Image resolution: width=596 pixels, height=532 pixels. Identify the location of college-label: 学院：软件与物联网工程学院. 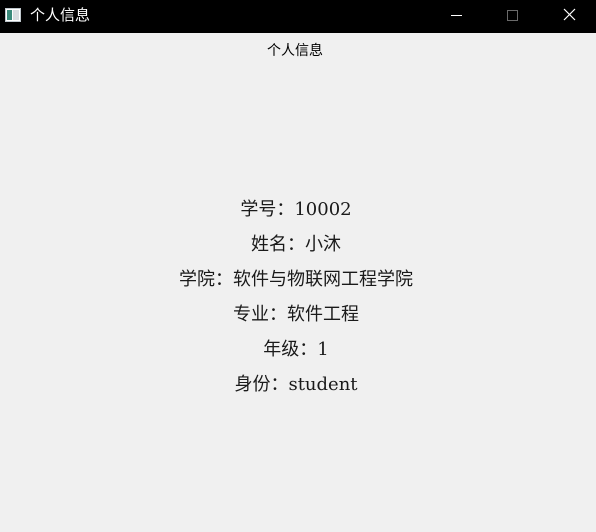
(296, 279).